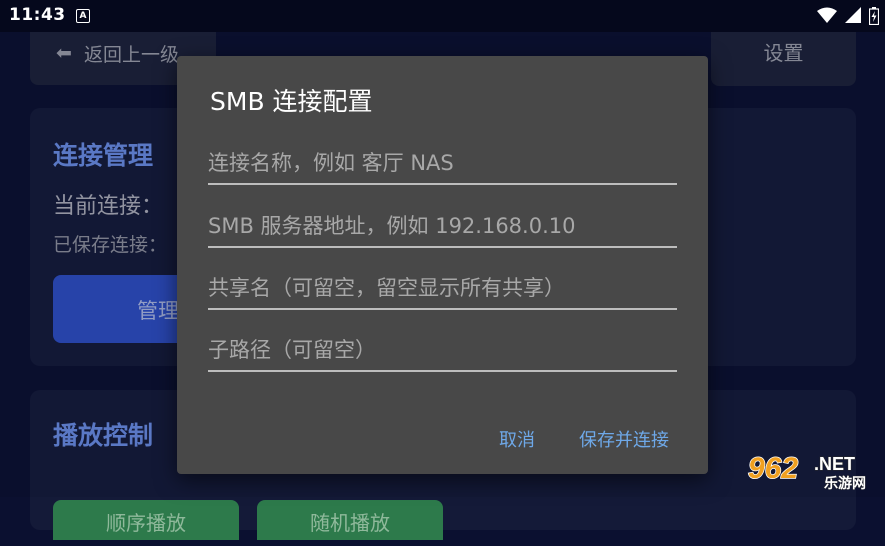 The image size is (885, 546). What do you see at coordinates (442, 16) in the screenshot?
I see `status-bar: 11:43 A` at bounding box center [442, 16].